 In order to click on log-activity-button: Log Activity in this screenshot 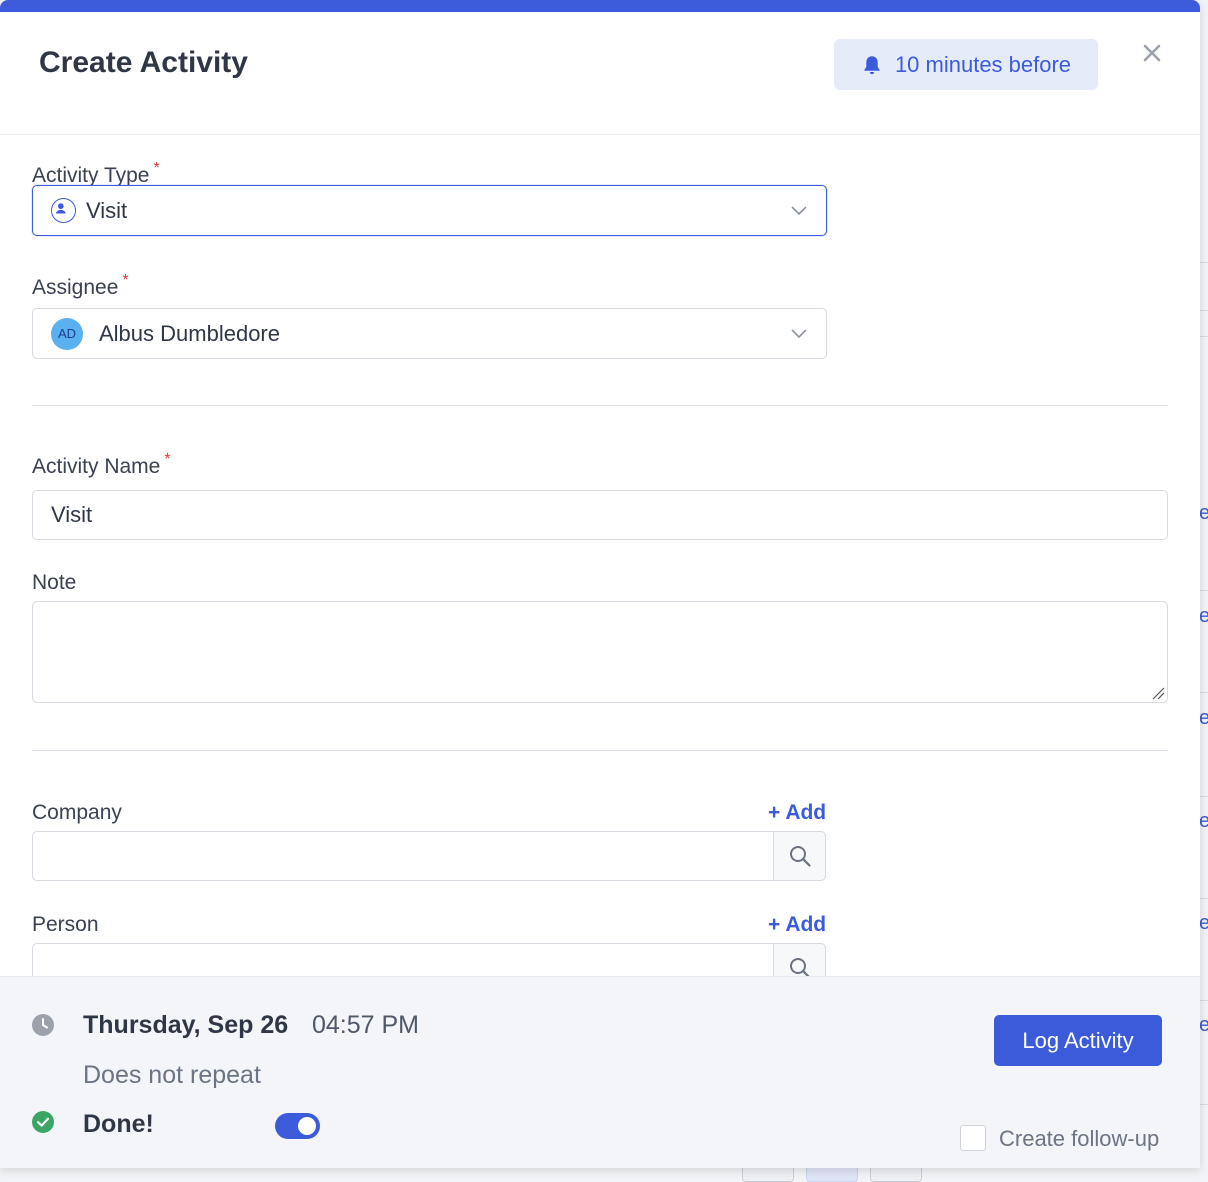, I will do `click(1078, 1040)`.